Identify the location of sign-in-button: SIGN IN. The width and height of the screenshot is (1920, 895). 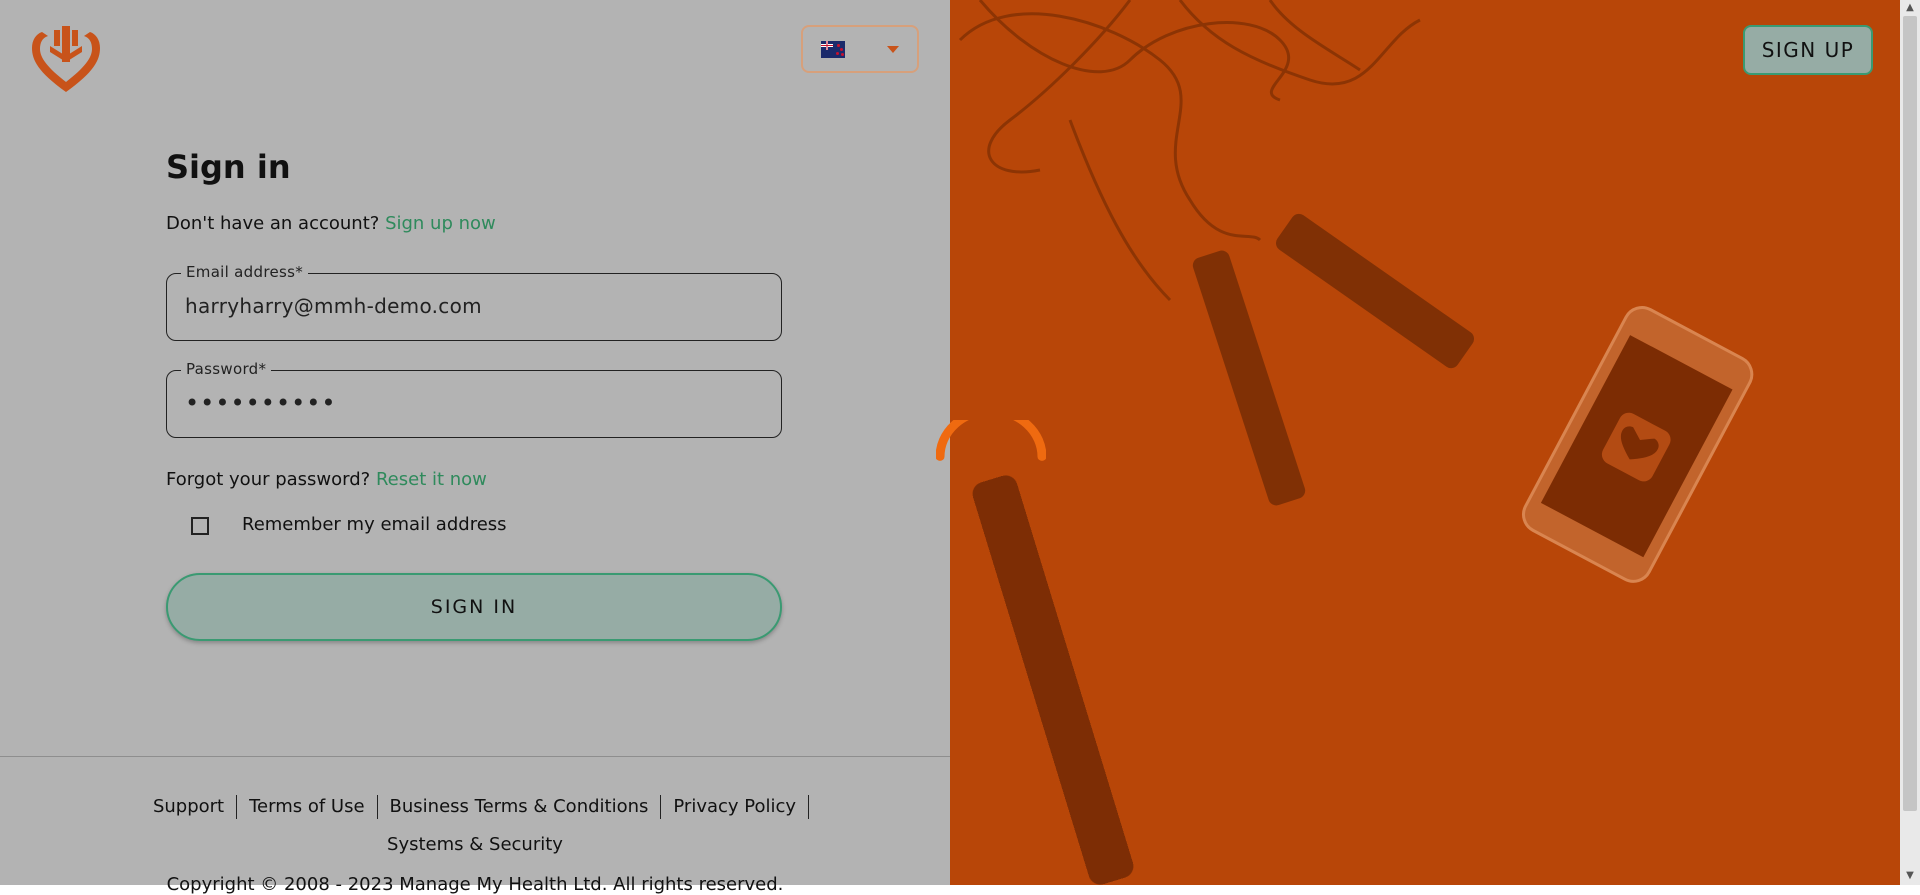
(474, 607).